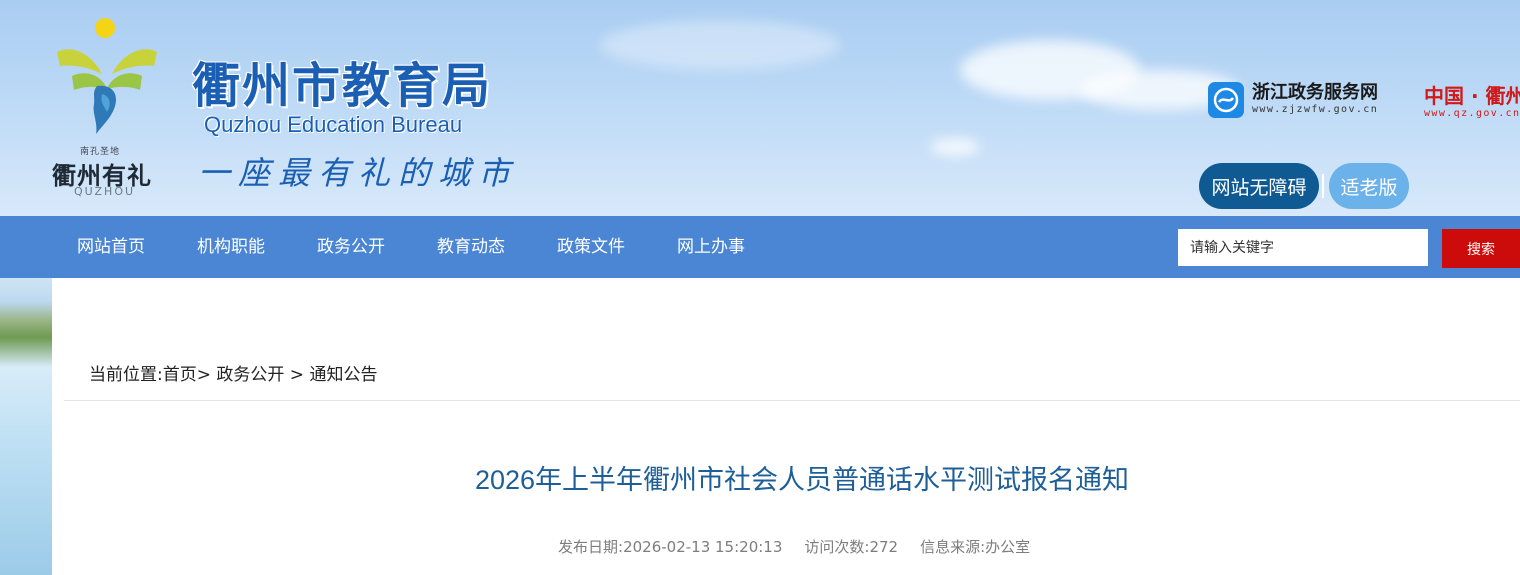 The width and height of the screenshot is (1520, 575). What do you see at coordinates (802, 480) in the screenshot?
I see `article-title: 2026年上半年衢州市社会人员普通话水平测试报名通知` at bounding box center [802, 480].